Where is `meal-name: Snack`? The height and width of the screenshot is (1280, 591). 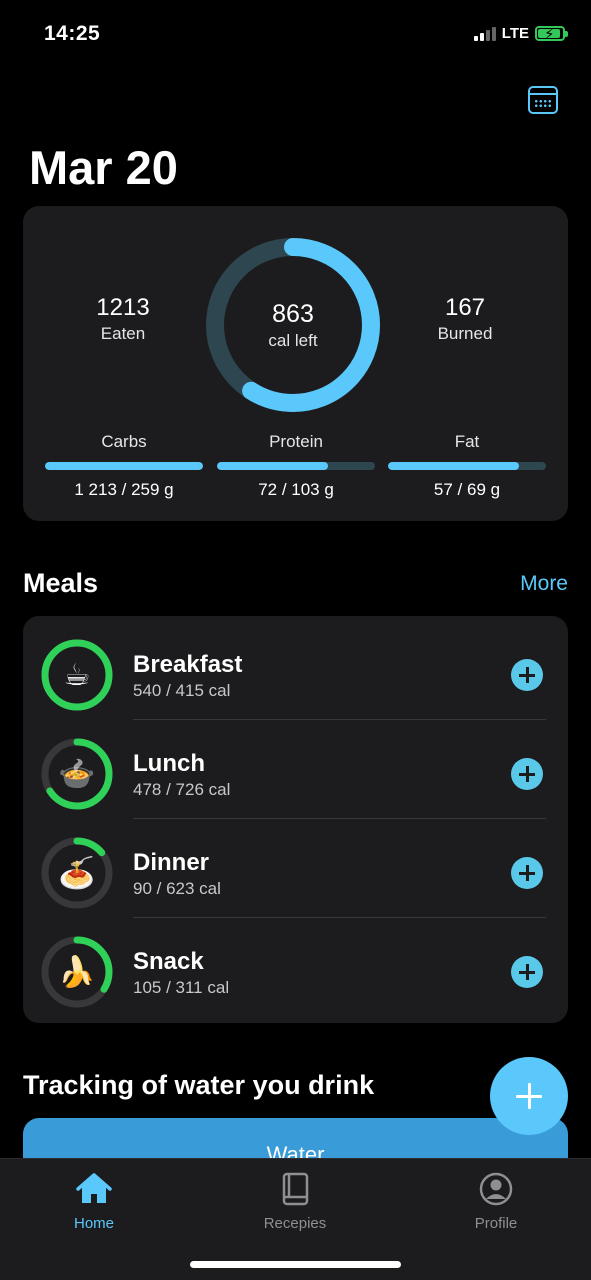 meal-name: Snack is located at coordinates (168, 961).